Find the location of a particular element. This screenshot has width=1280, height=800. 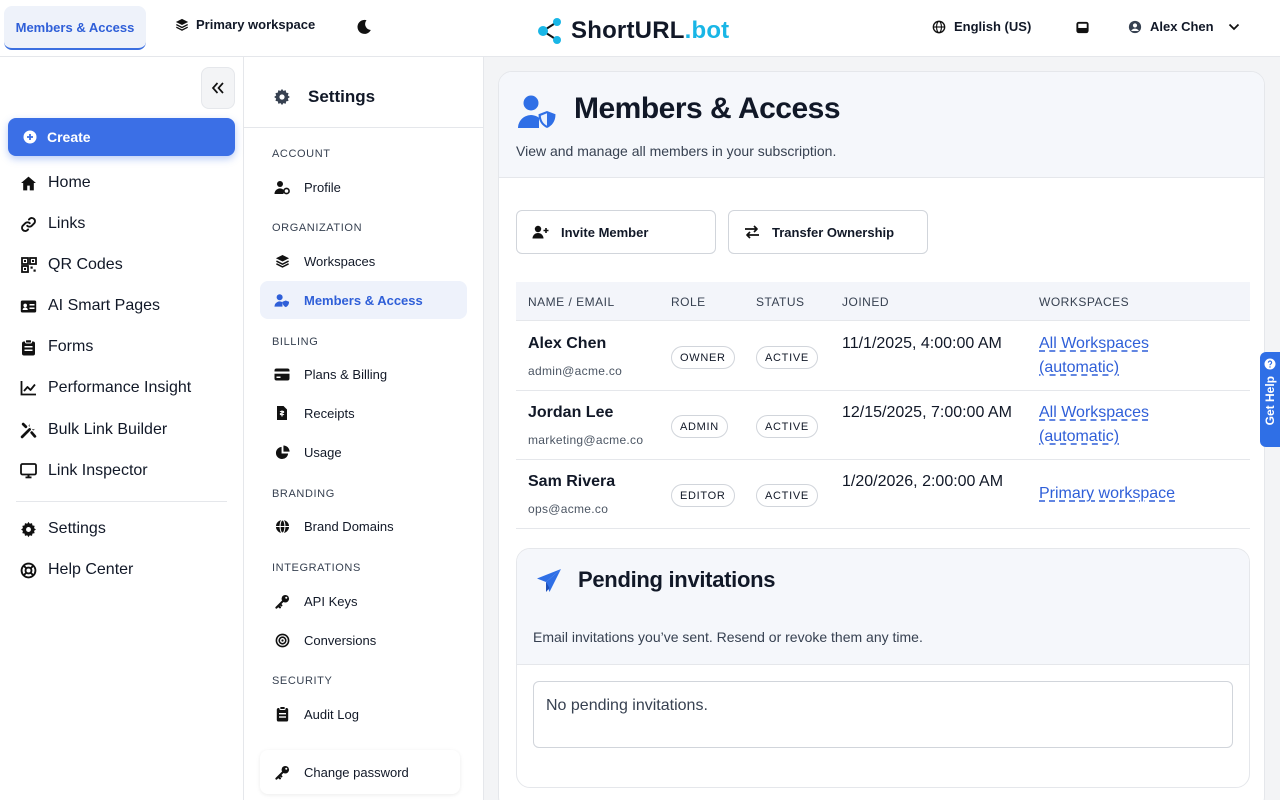

settings-item-conversions: Conversions is located at coordinates (363, 640).